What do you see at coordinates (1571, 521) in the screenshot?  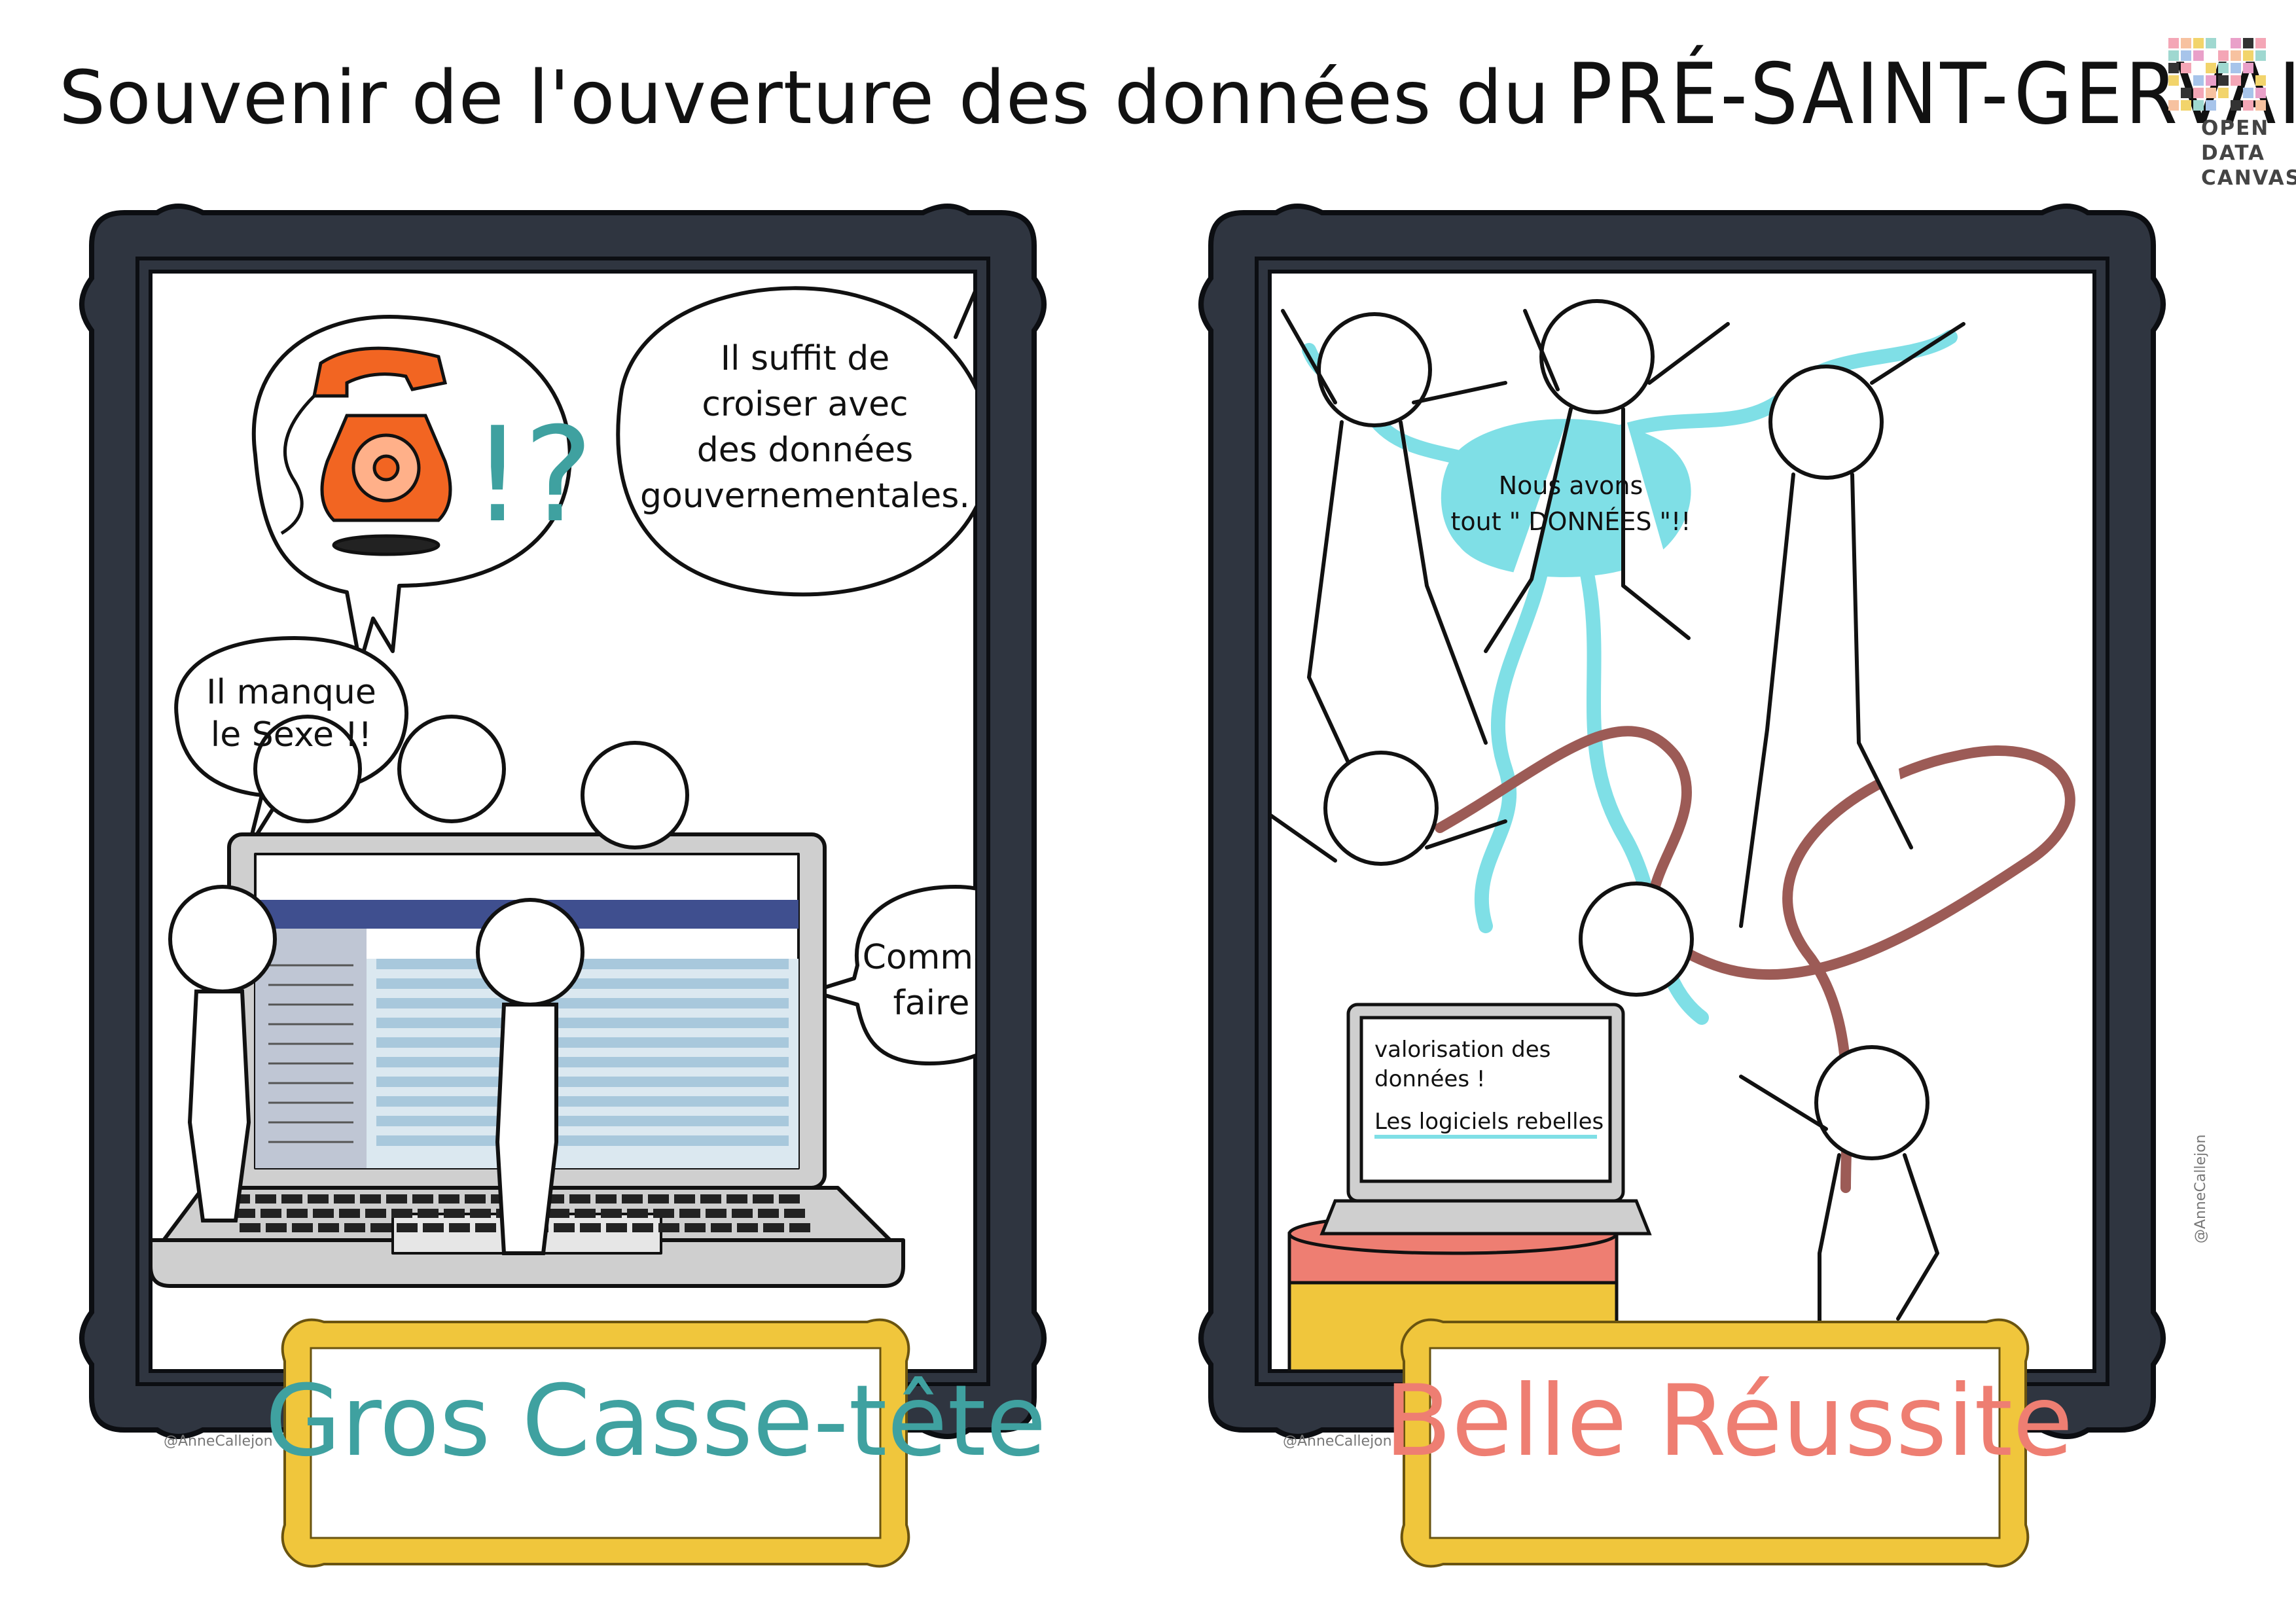 I see `cyan-bubble-line-2: tout " DONNÉES "!!` at bounding box center [1571, 521].